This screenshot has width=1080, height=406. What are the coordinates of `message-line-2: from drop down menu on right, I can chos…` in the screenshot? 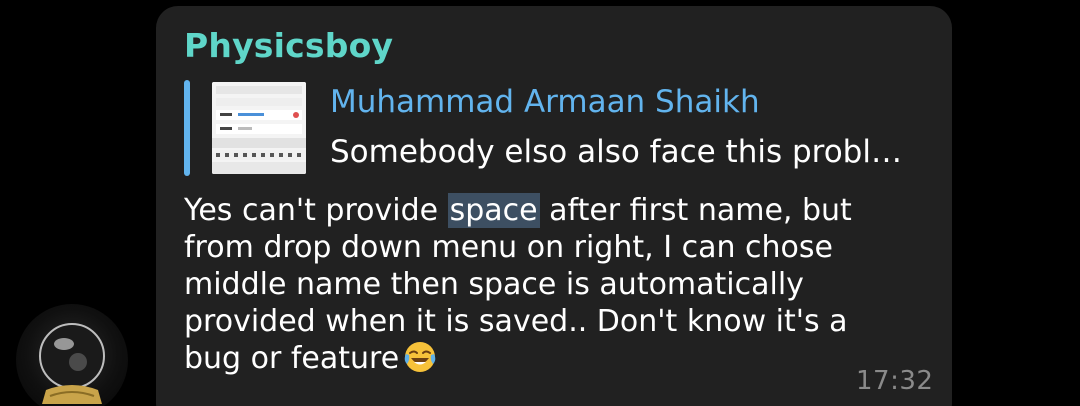 It's located at (508, 247).